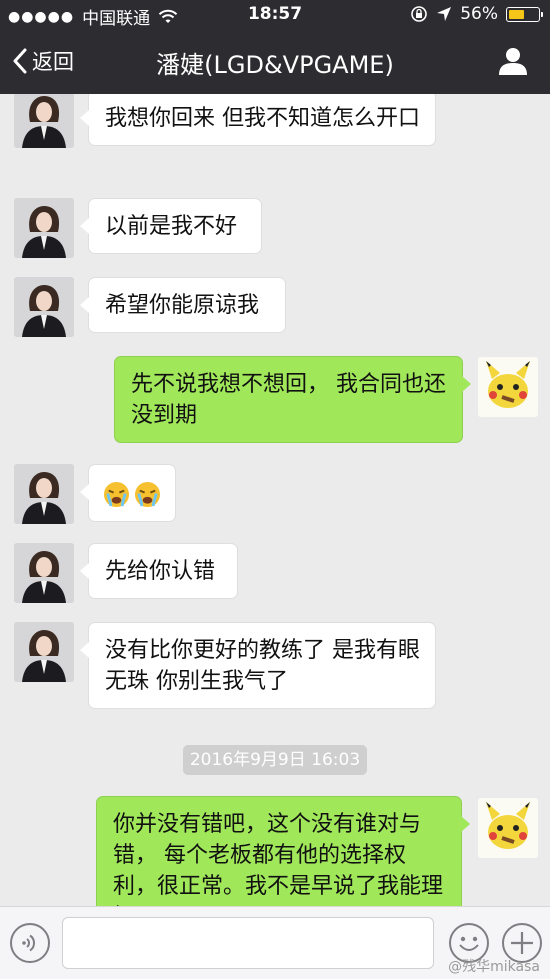 The image size is (550, 979). What do you see at coordinates (275, 760) in the screenshot?
I see `message-timestamp: 2016年9月9日 16:03` at bounding box center [275, 760].